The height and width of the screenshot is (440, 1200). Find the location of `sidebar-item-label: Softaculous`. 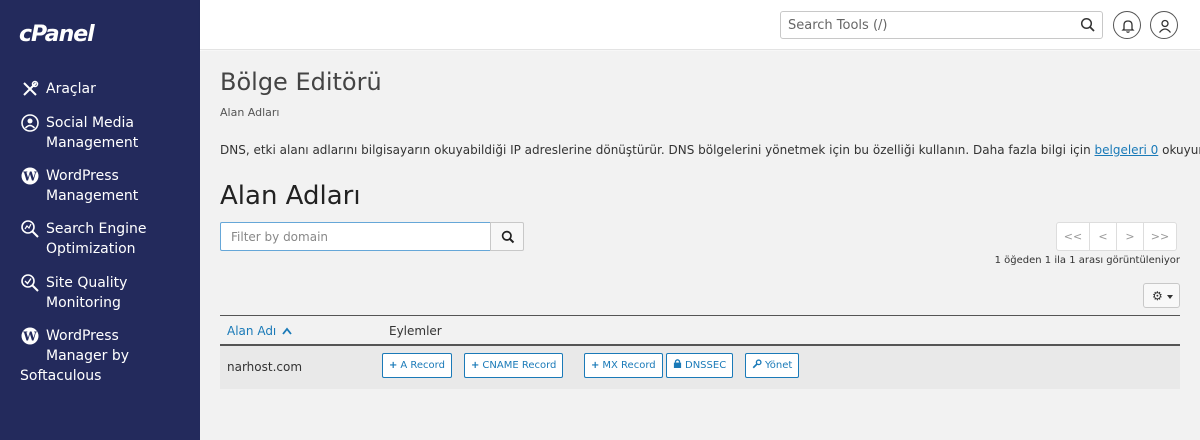

sidebar-item-label: Softaculous is located at coordinates (61, 376).